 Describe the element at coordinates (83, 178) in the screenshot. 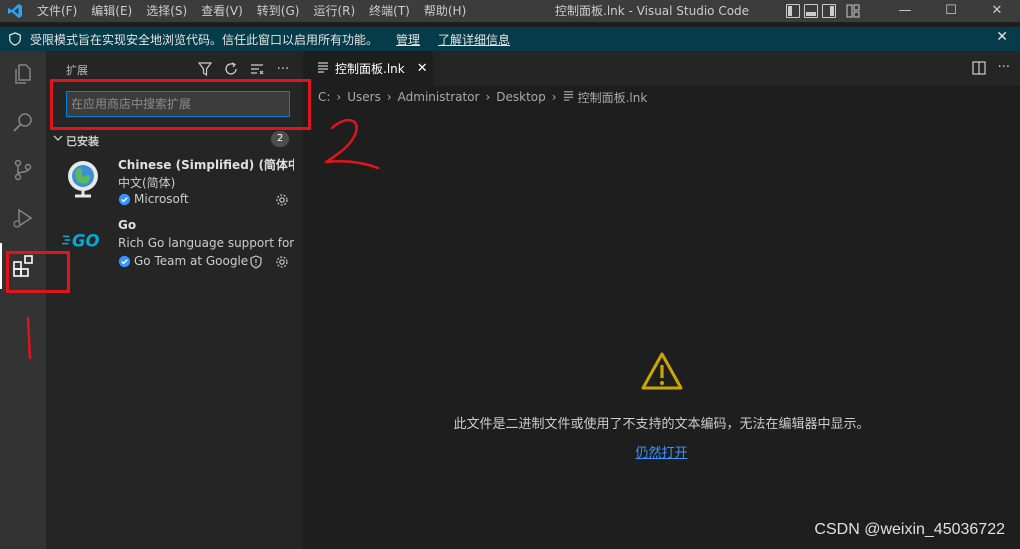

I see `globe-icon` at that location.